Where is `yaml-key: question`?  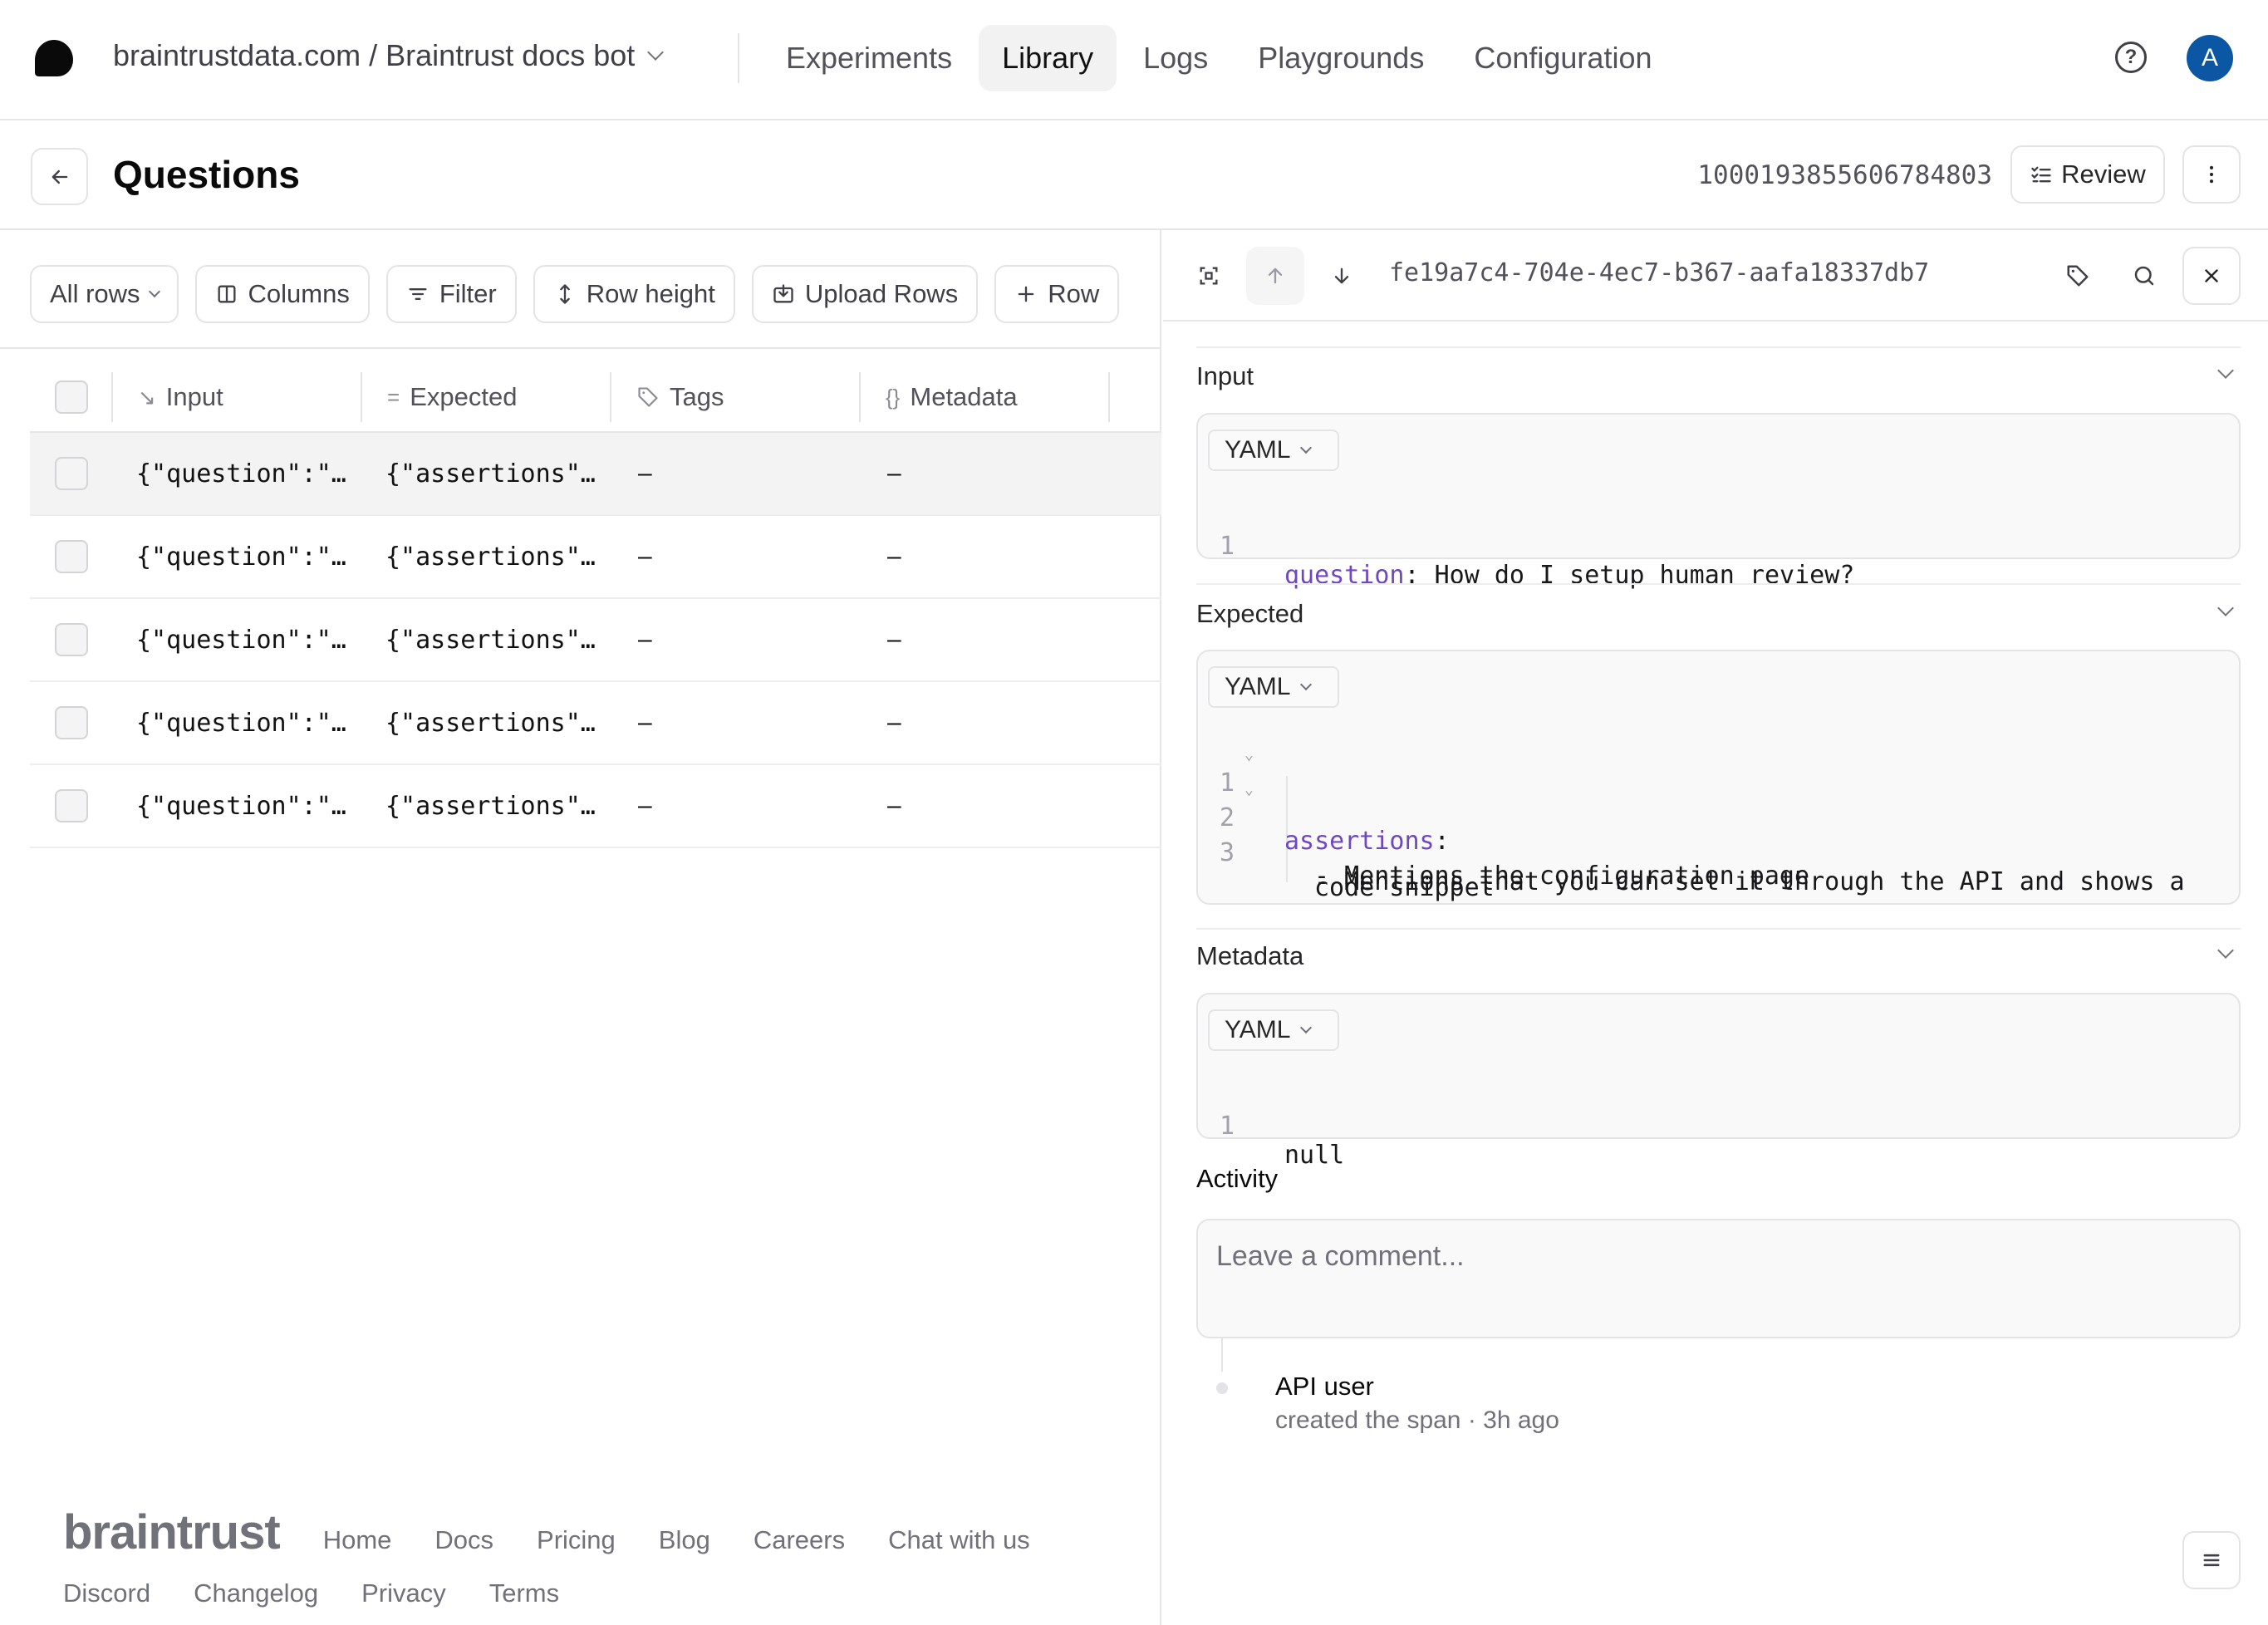
yaml-key: question is located at coordinates (1344, 575).